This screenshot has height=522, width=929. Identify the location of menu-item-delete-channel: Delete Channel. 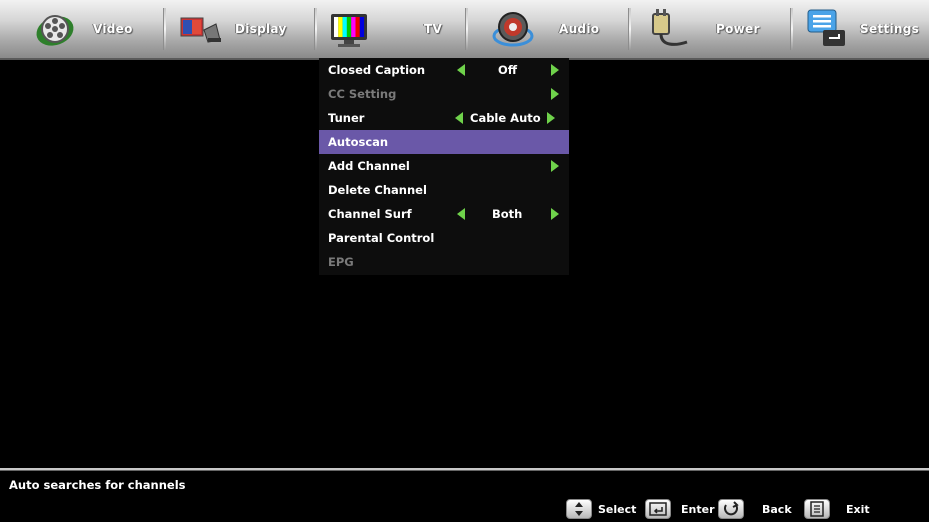
(444, 190).